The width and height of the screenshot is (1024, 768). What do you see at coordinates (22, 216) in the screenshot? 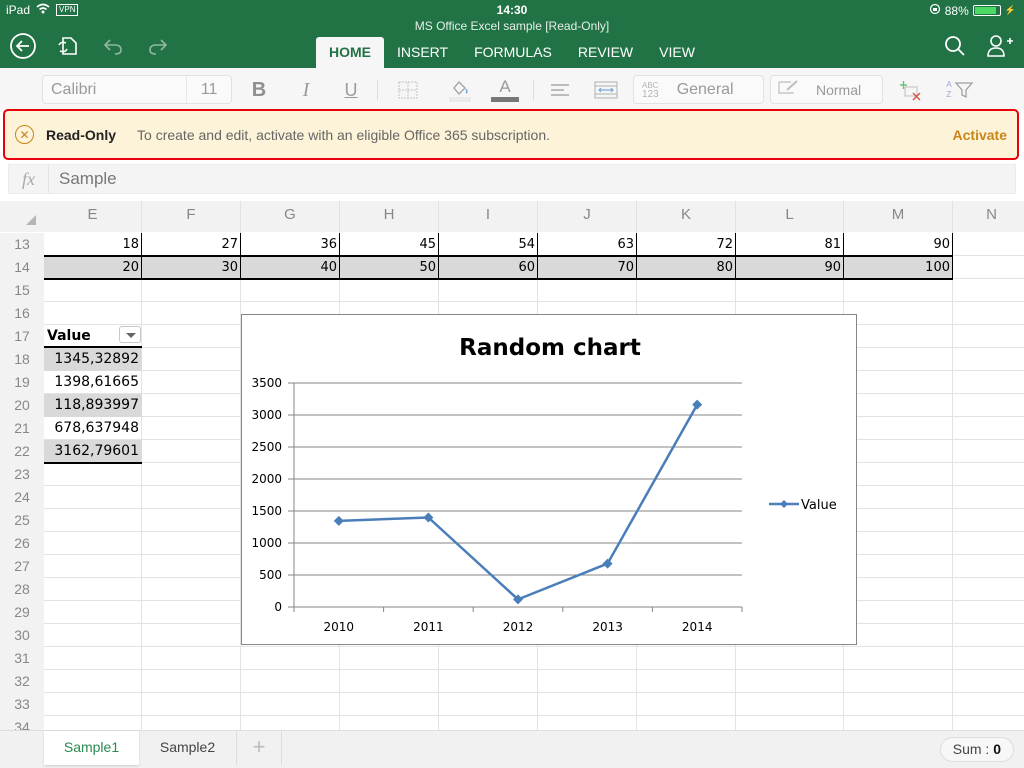
I see `select-all-corner` at bounding box center [22, 216].